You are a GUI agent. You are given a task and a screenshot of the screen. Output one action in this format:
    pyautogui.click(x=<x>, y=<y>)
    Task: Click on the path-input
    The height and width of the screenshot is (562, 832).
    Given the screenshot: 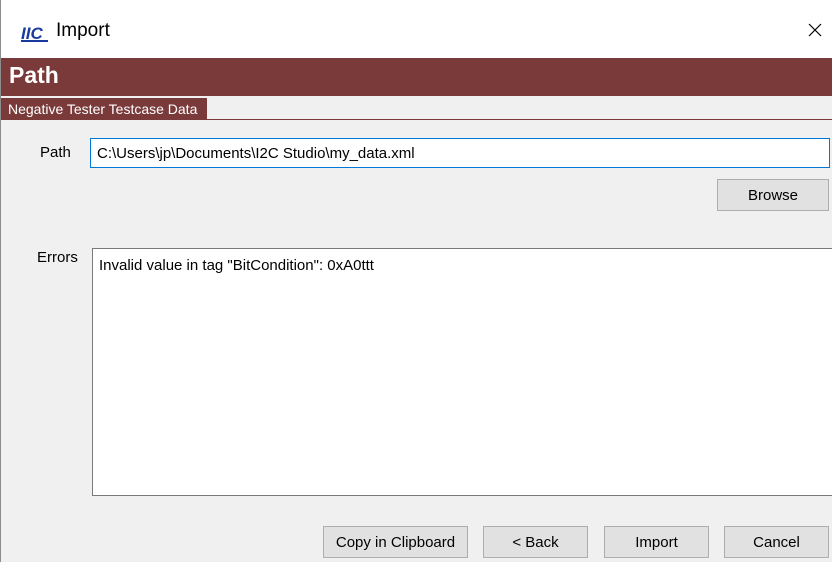 What is the action you would take?
    pyautogui.click(x=460, y=153)
    